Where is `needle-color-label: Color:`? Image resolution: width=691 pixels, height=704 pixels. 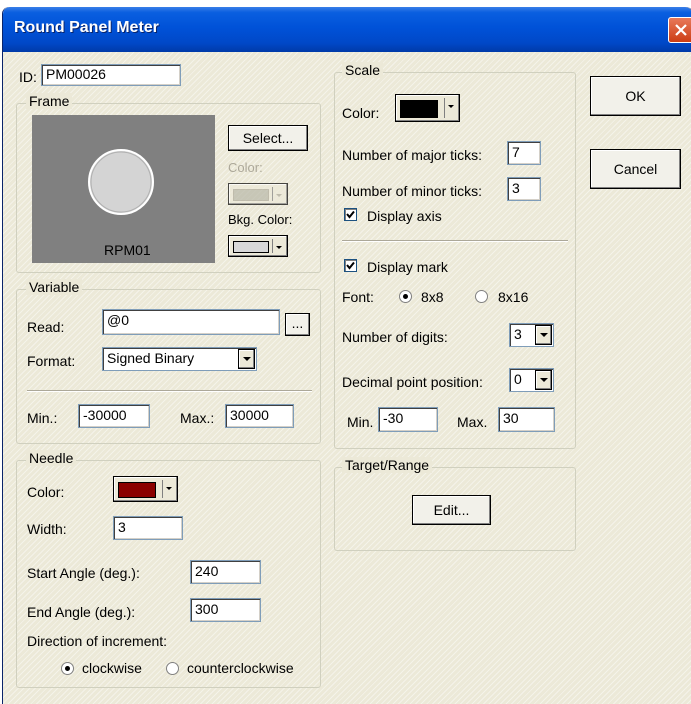
needle-color-label: Color: is located at coordinates (46, 492).